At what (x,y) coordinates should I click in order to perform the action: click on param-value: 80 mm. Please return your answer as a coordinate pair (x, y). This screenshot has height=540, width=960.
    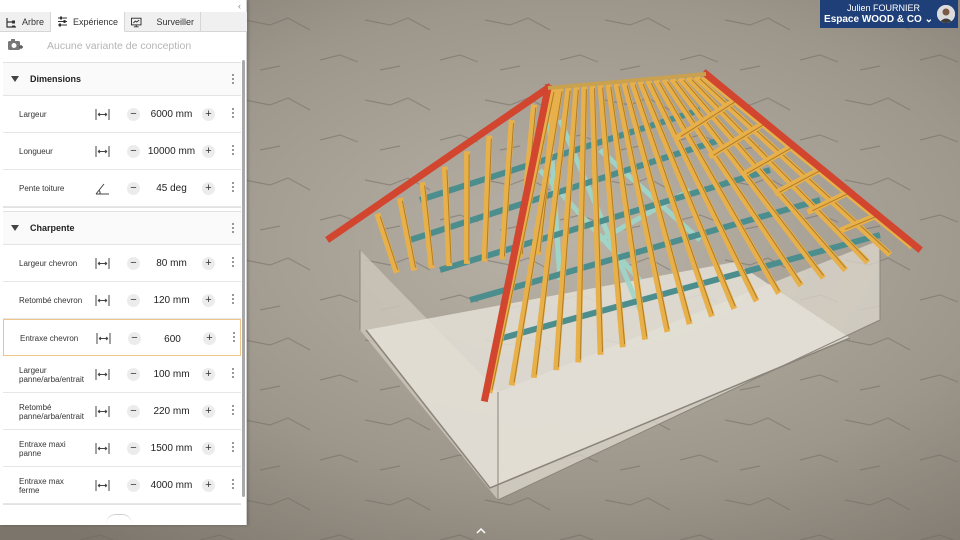
    Looking at the image, I should click on (171, 263).